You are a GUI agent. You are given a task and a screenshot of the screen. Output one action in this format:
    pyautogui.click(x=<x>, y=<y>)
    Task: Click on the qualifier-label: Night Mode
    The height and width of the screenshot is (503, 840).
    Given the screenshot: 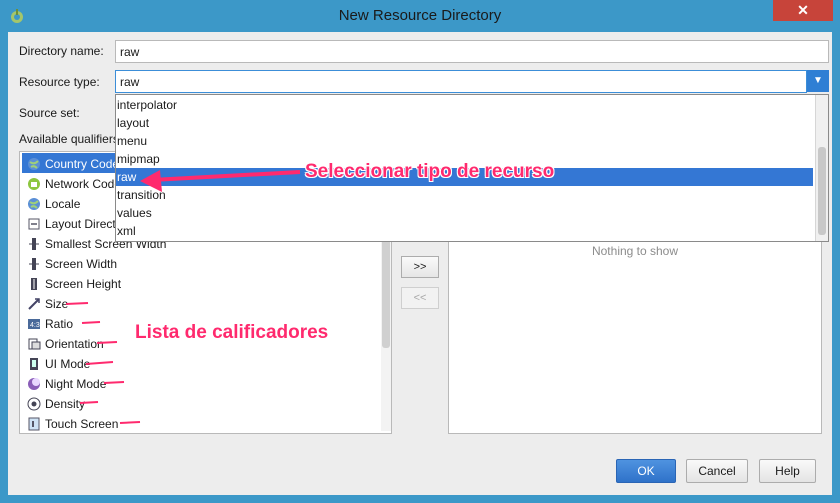 What is the action you would take?
    pyautogui.click(x=76, y=383)
    